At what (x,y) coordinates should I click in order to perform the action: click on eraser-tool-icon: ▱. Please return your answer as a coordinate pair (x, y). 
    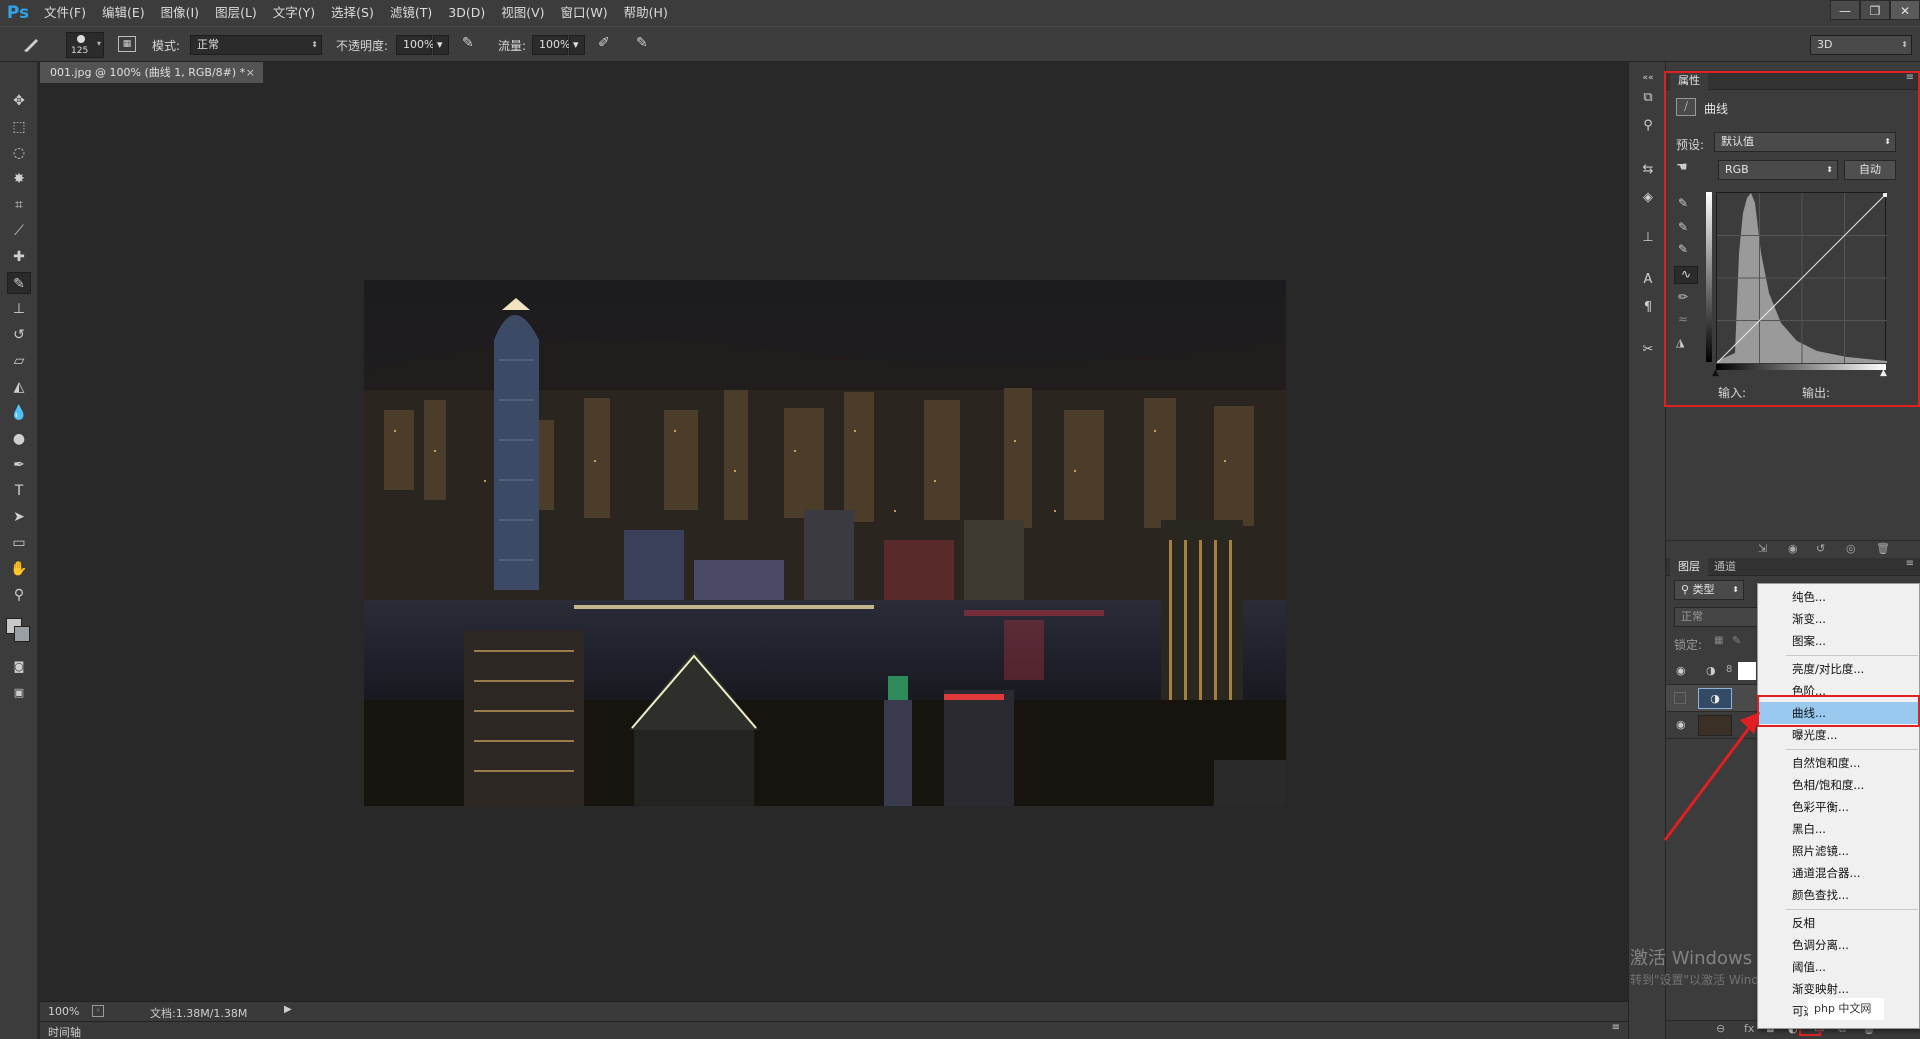
    Looking at the image, I should click on (19, 361).